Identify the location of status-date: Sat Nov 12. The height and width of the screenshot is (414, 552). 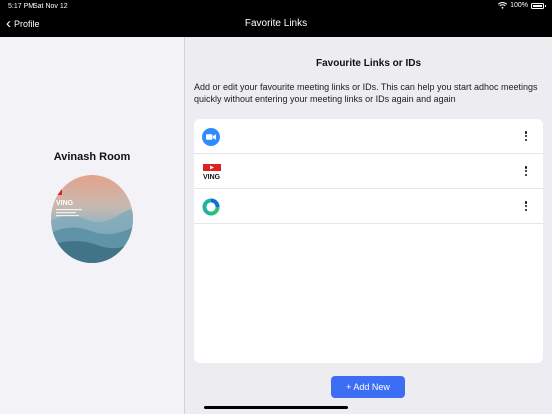
(50, 6).